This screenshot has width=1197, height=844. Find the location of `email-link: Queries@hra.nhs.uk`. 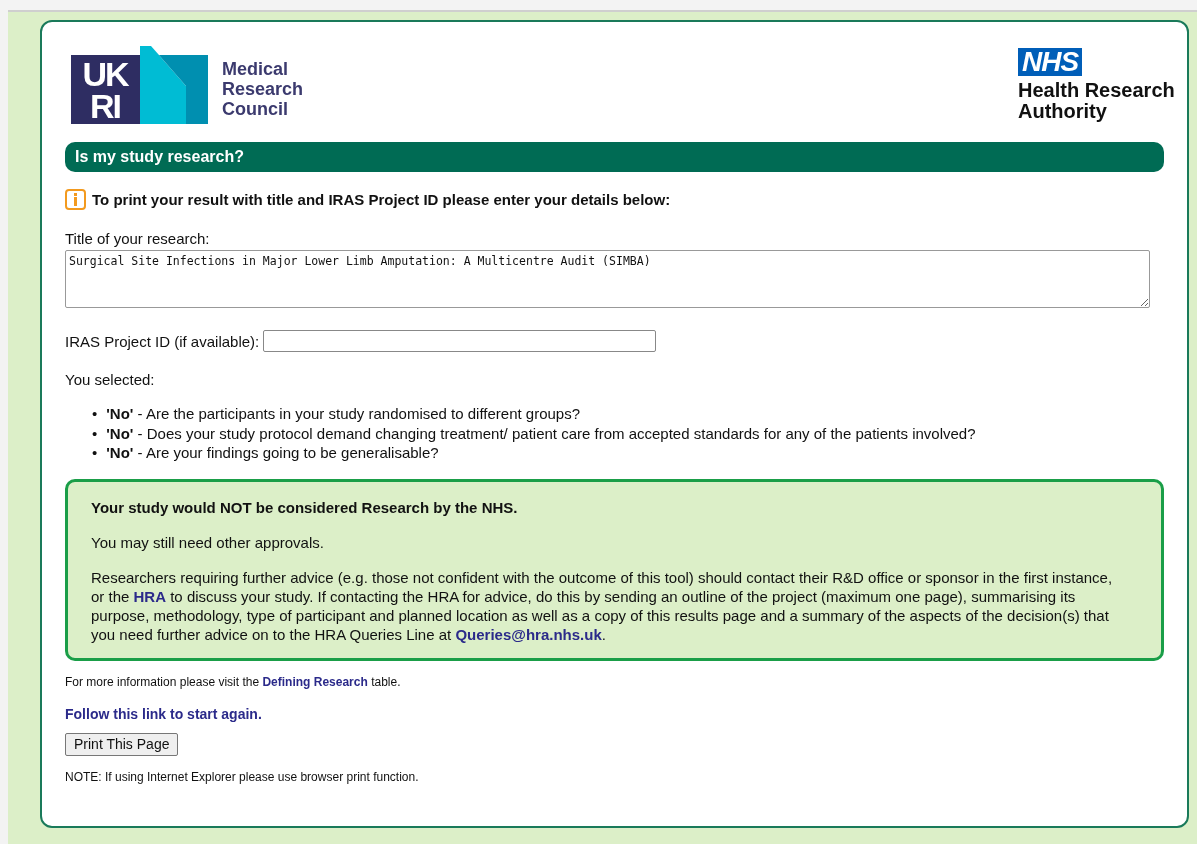

email-link: Queries@hra.nhs.uk is located at coordinates (528, 634).